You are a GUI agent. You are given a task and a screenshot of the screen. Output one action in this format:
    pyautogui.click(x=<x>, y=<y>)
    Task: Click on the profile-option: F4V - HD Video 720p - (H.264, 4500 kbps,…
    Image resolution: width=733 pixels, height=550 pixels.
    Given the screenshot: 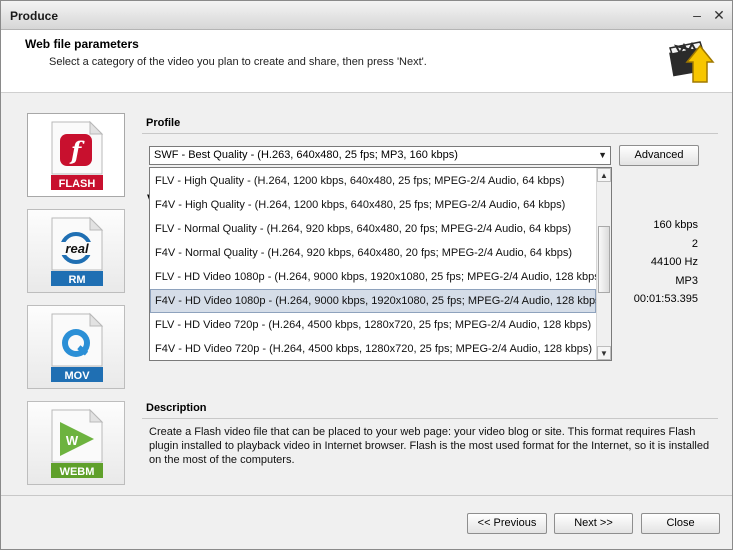 What is the action you would take?
    pyautogui.click(x=373, y=349)
    